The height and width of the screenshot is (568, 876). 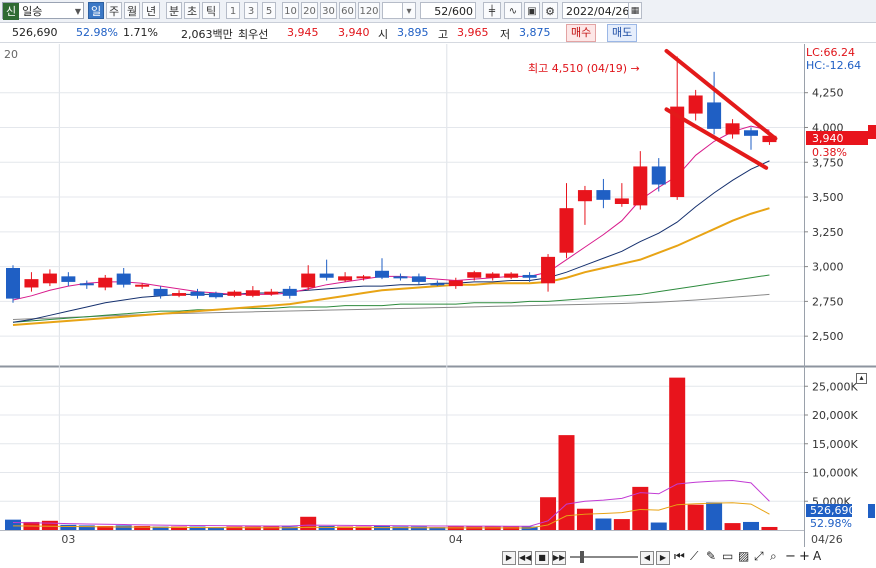 I want to click on trend-line-icon: ⟋, so click(x=694, y=556).